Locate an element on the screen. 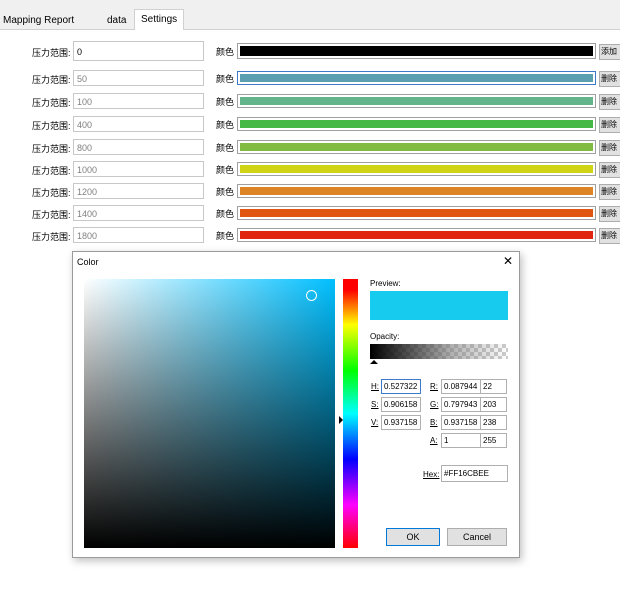 The height and width of the screenshot is (601, 620). hue-slider is located at coordinates (350, 413).